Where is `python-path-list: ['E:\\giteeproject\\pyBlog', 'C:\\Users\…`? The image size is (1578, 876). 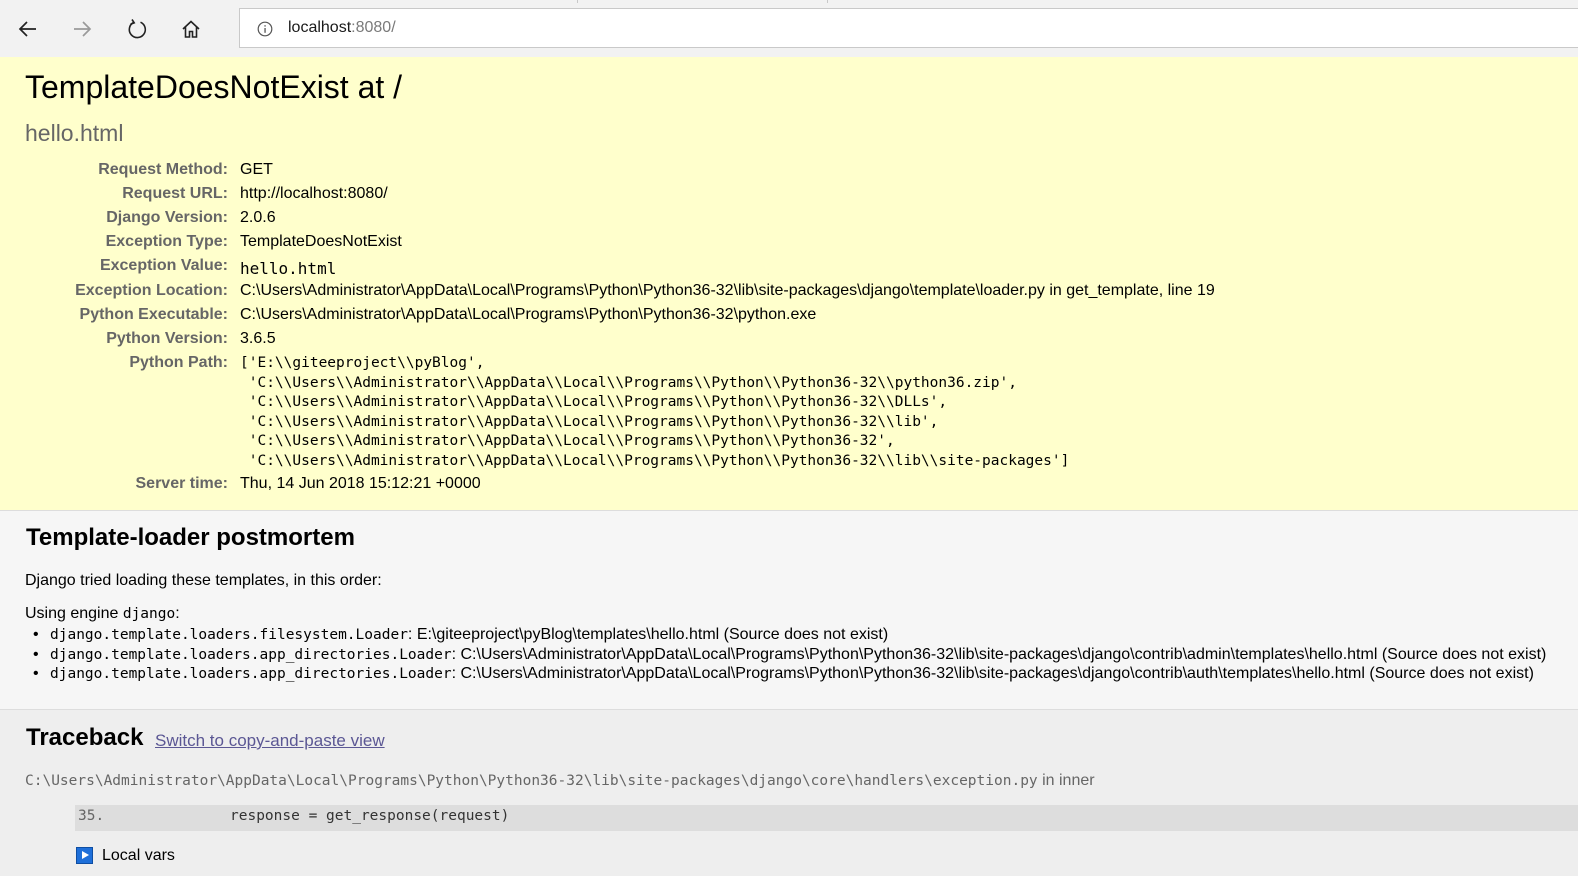 python-path-list: ['E:\\giteeproject\\pyBlog', 'C:\\Users\… is located at coordinates (654, 413).